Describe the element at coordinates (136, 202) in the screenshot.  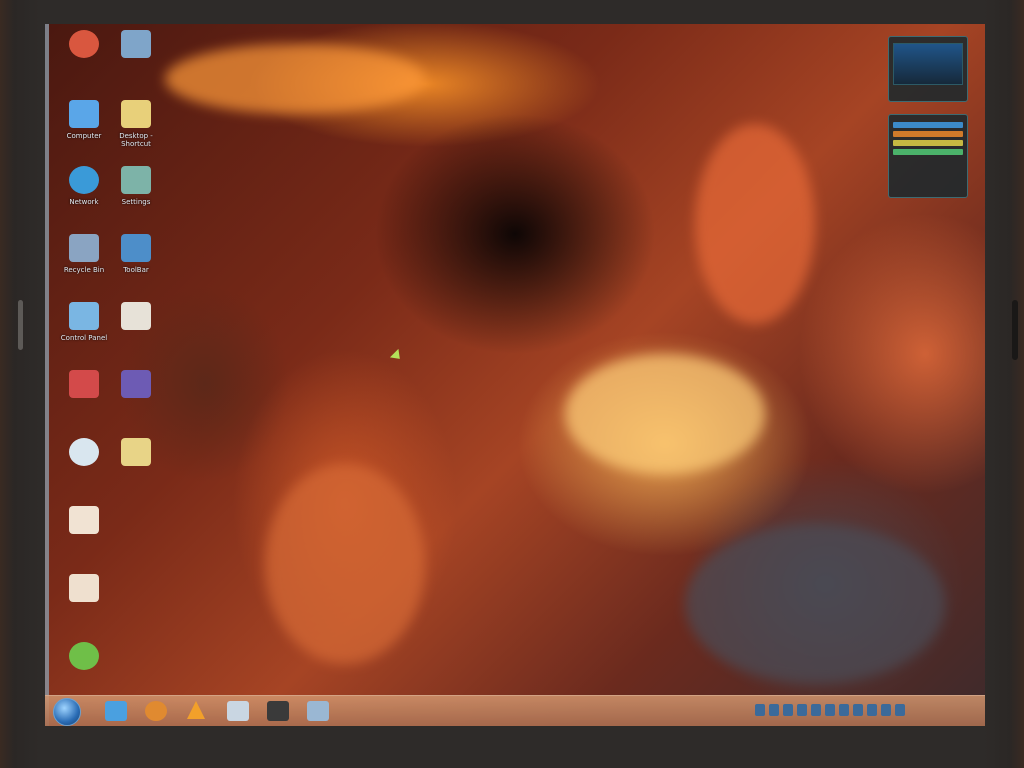
I see `desktop-icon-label: Settings` at that location.